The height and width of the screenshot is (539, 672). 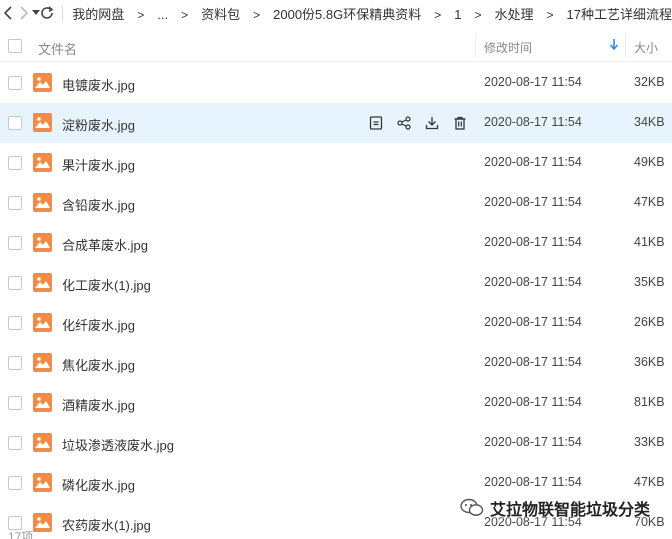 I want to click on chevron-right-icon, so click(x=24, y=13).